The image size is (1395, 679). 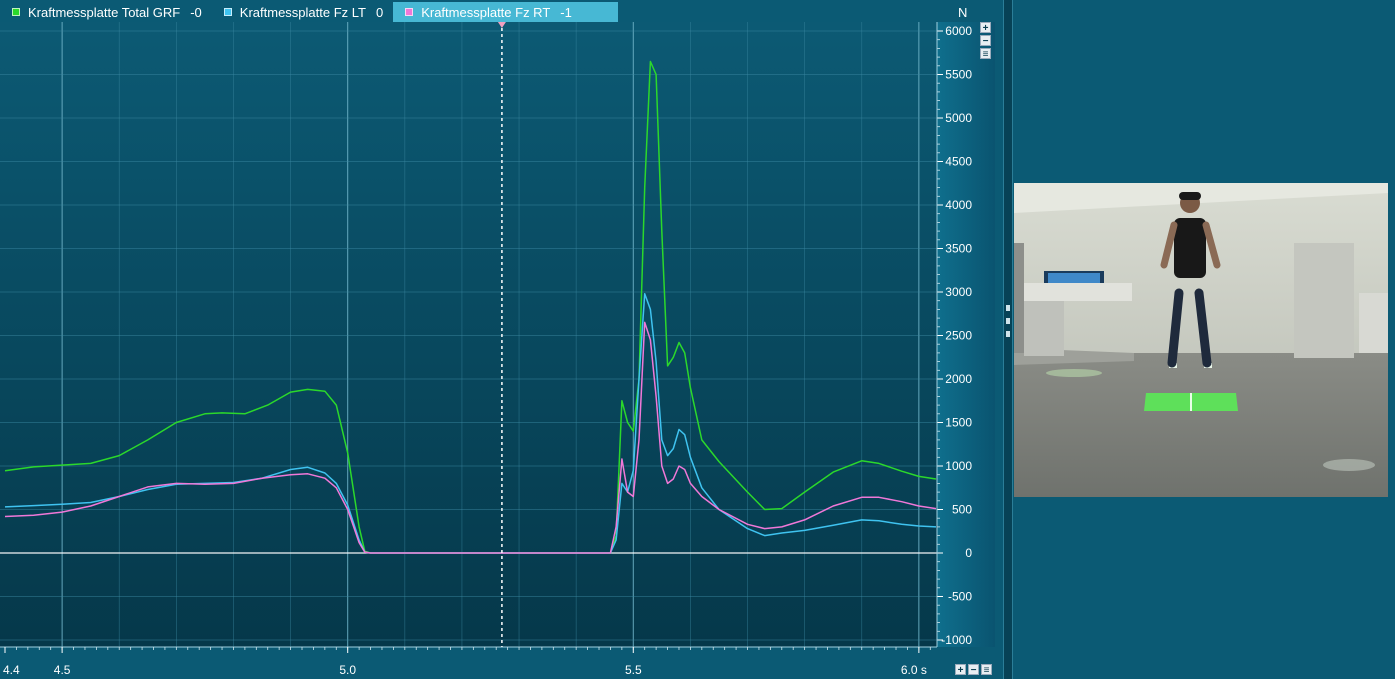 I want to click on legend-value-fz-lt: 0, so click(x=379, y=12).